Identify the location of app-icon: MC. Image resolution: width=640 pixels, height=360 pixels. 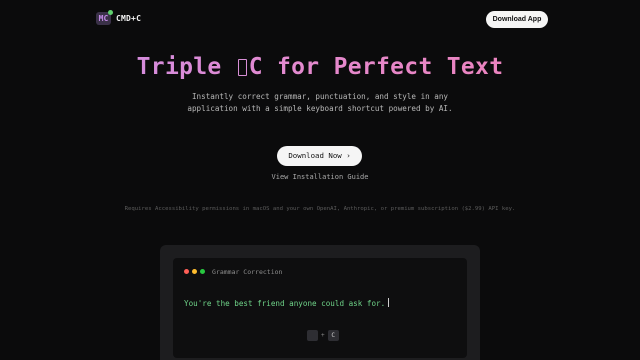
(104, 17).